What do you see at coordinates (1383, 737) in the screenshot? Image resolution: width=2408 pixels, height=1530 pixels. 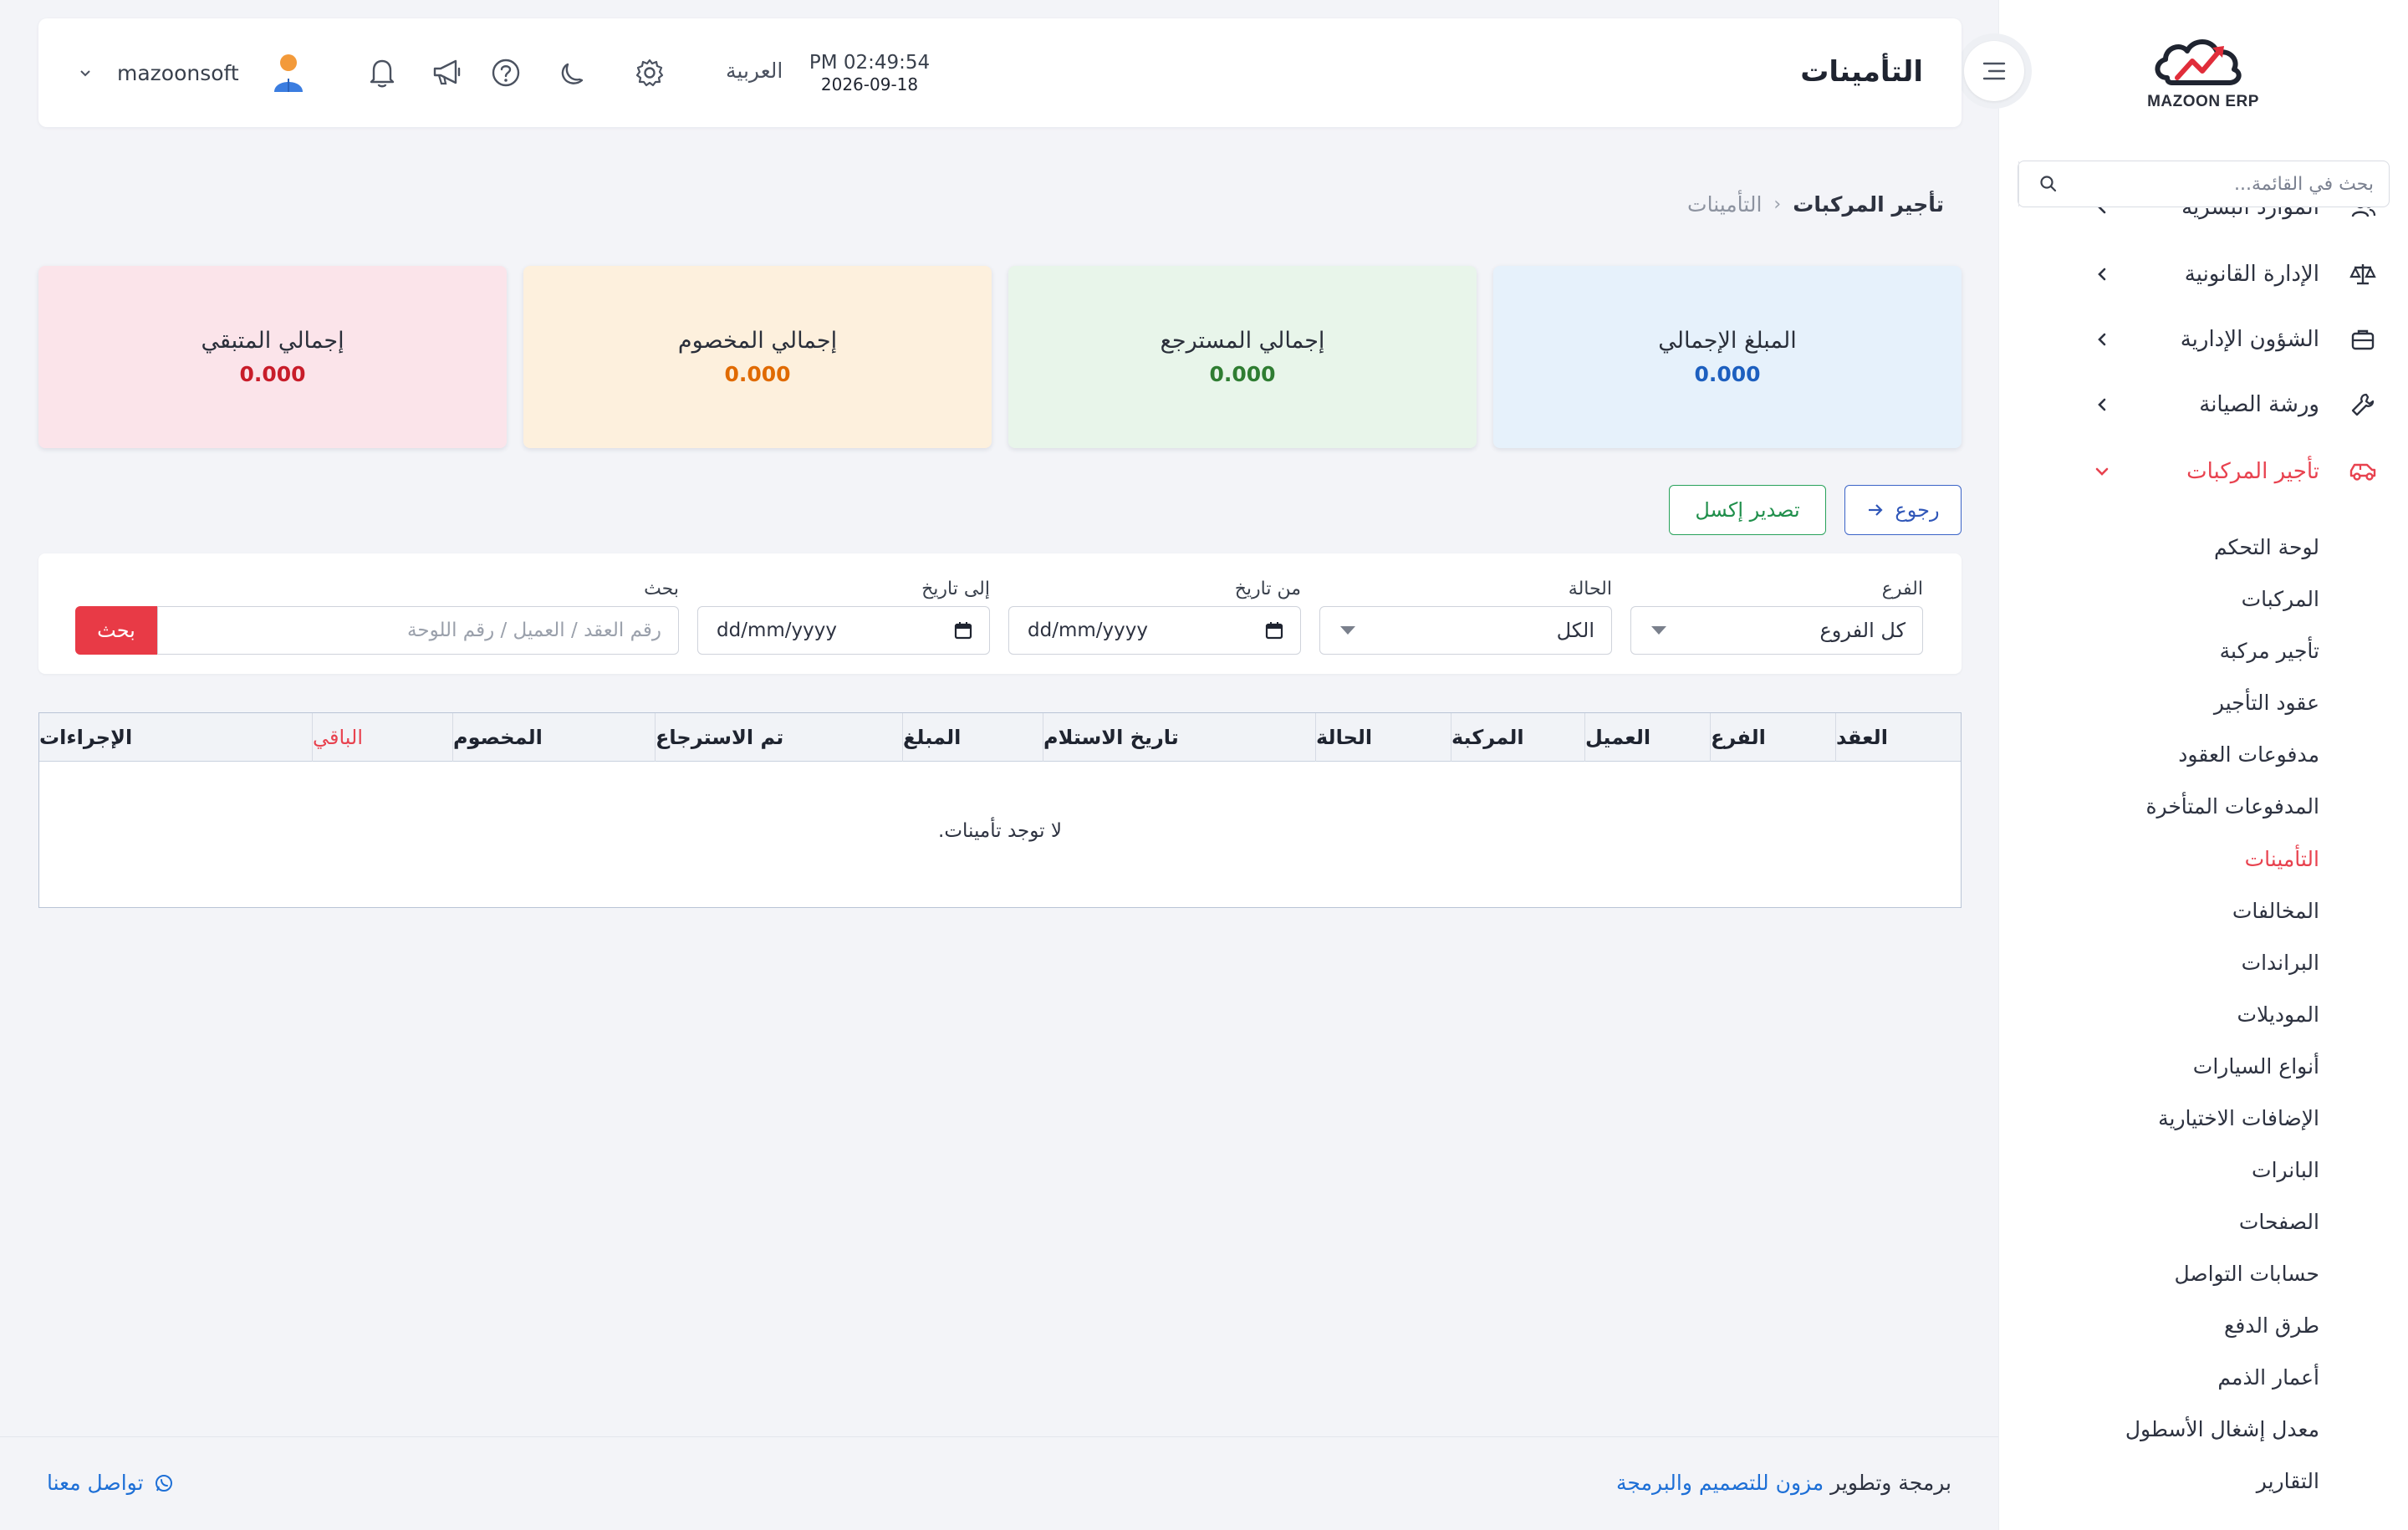 I see `column-header-status: الحالة` at bounding box center [1383, 737].